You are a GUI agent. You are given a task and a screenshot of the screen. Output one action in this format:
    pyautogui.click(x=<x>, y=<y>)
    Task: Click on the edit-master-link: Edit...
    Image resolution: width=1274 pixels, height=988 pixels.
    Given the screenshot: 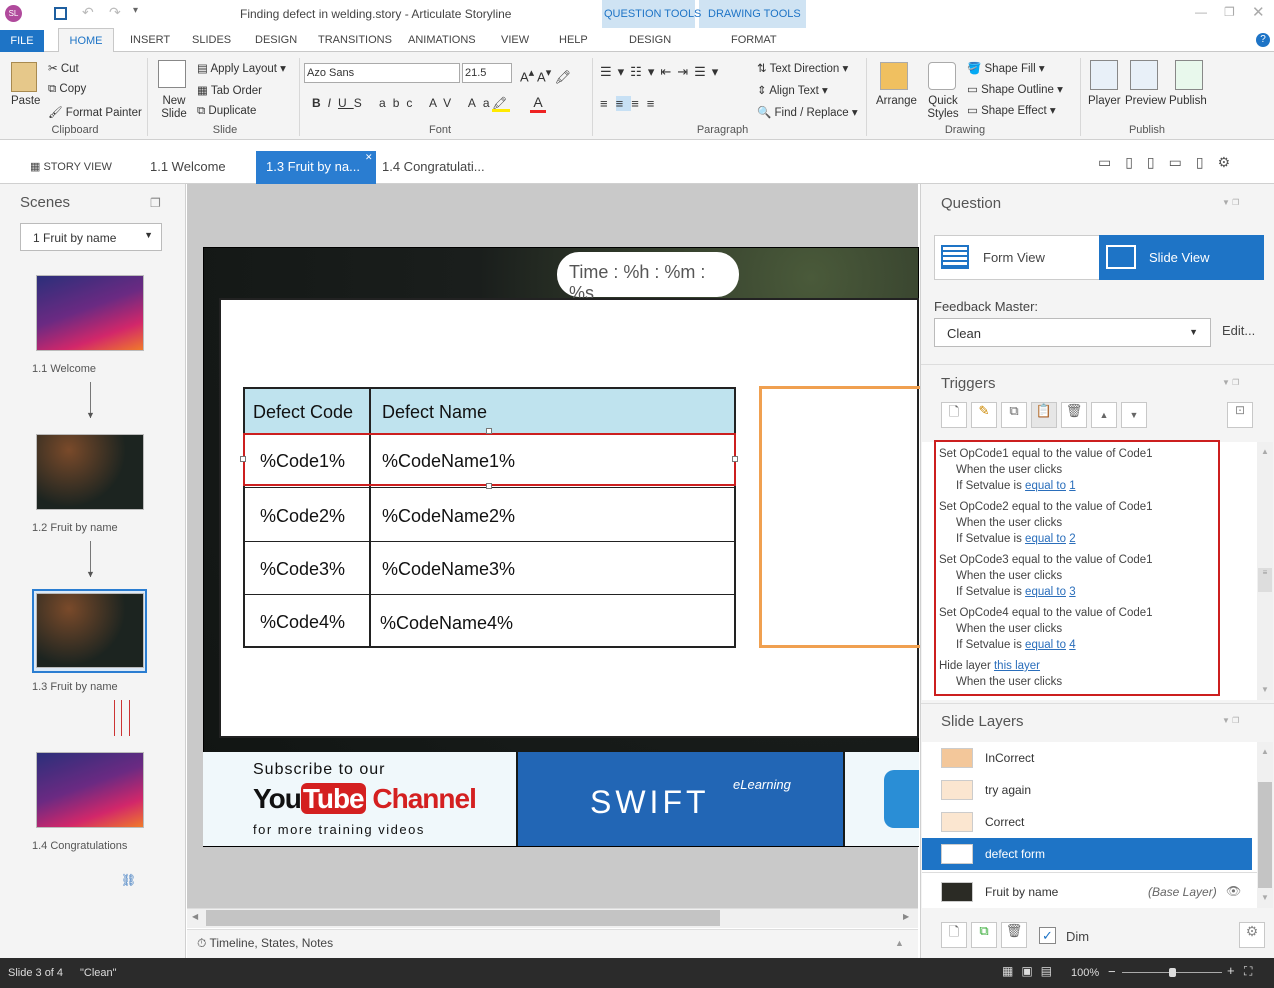 What is the action you would take?
    pyautogui.click(x=1238, y=330)
    